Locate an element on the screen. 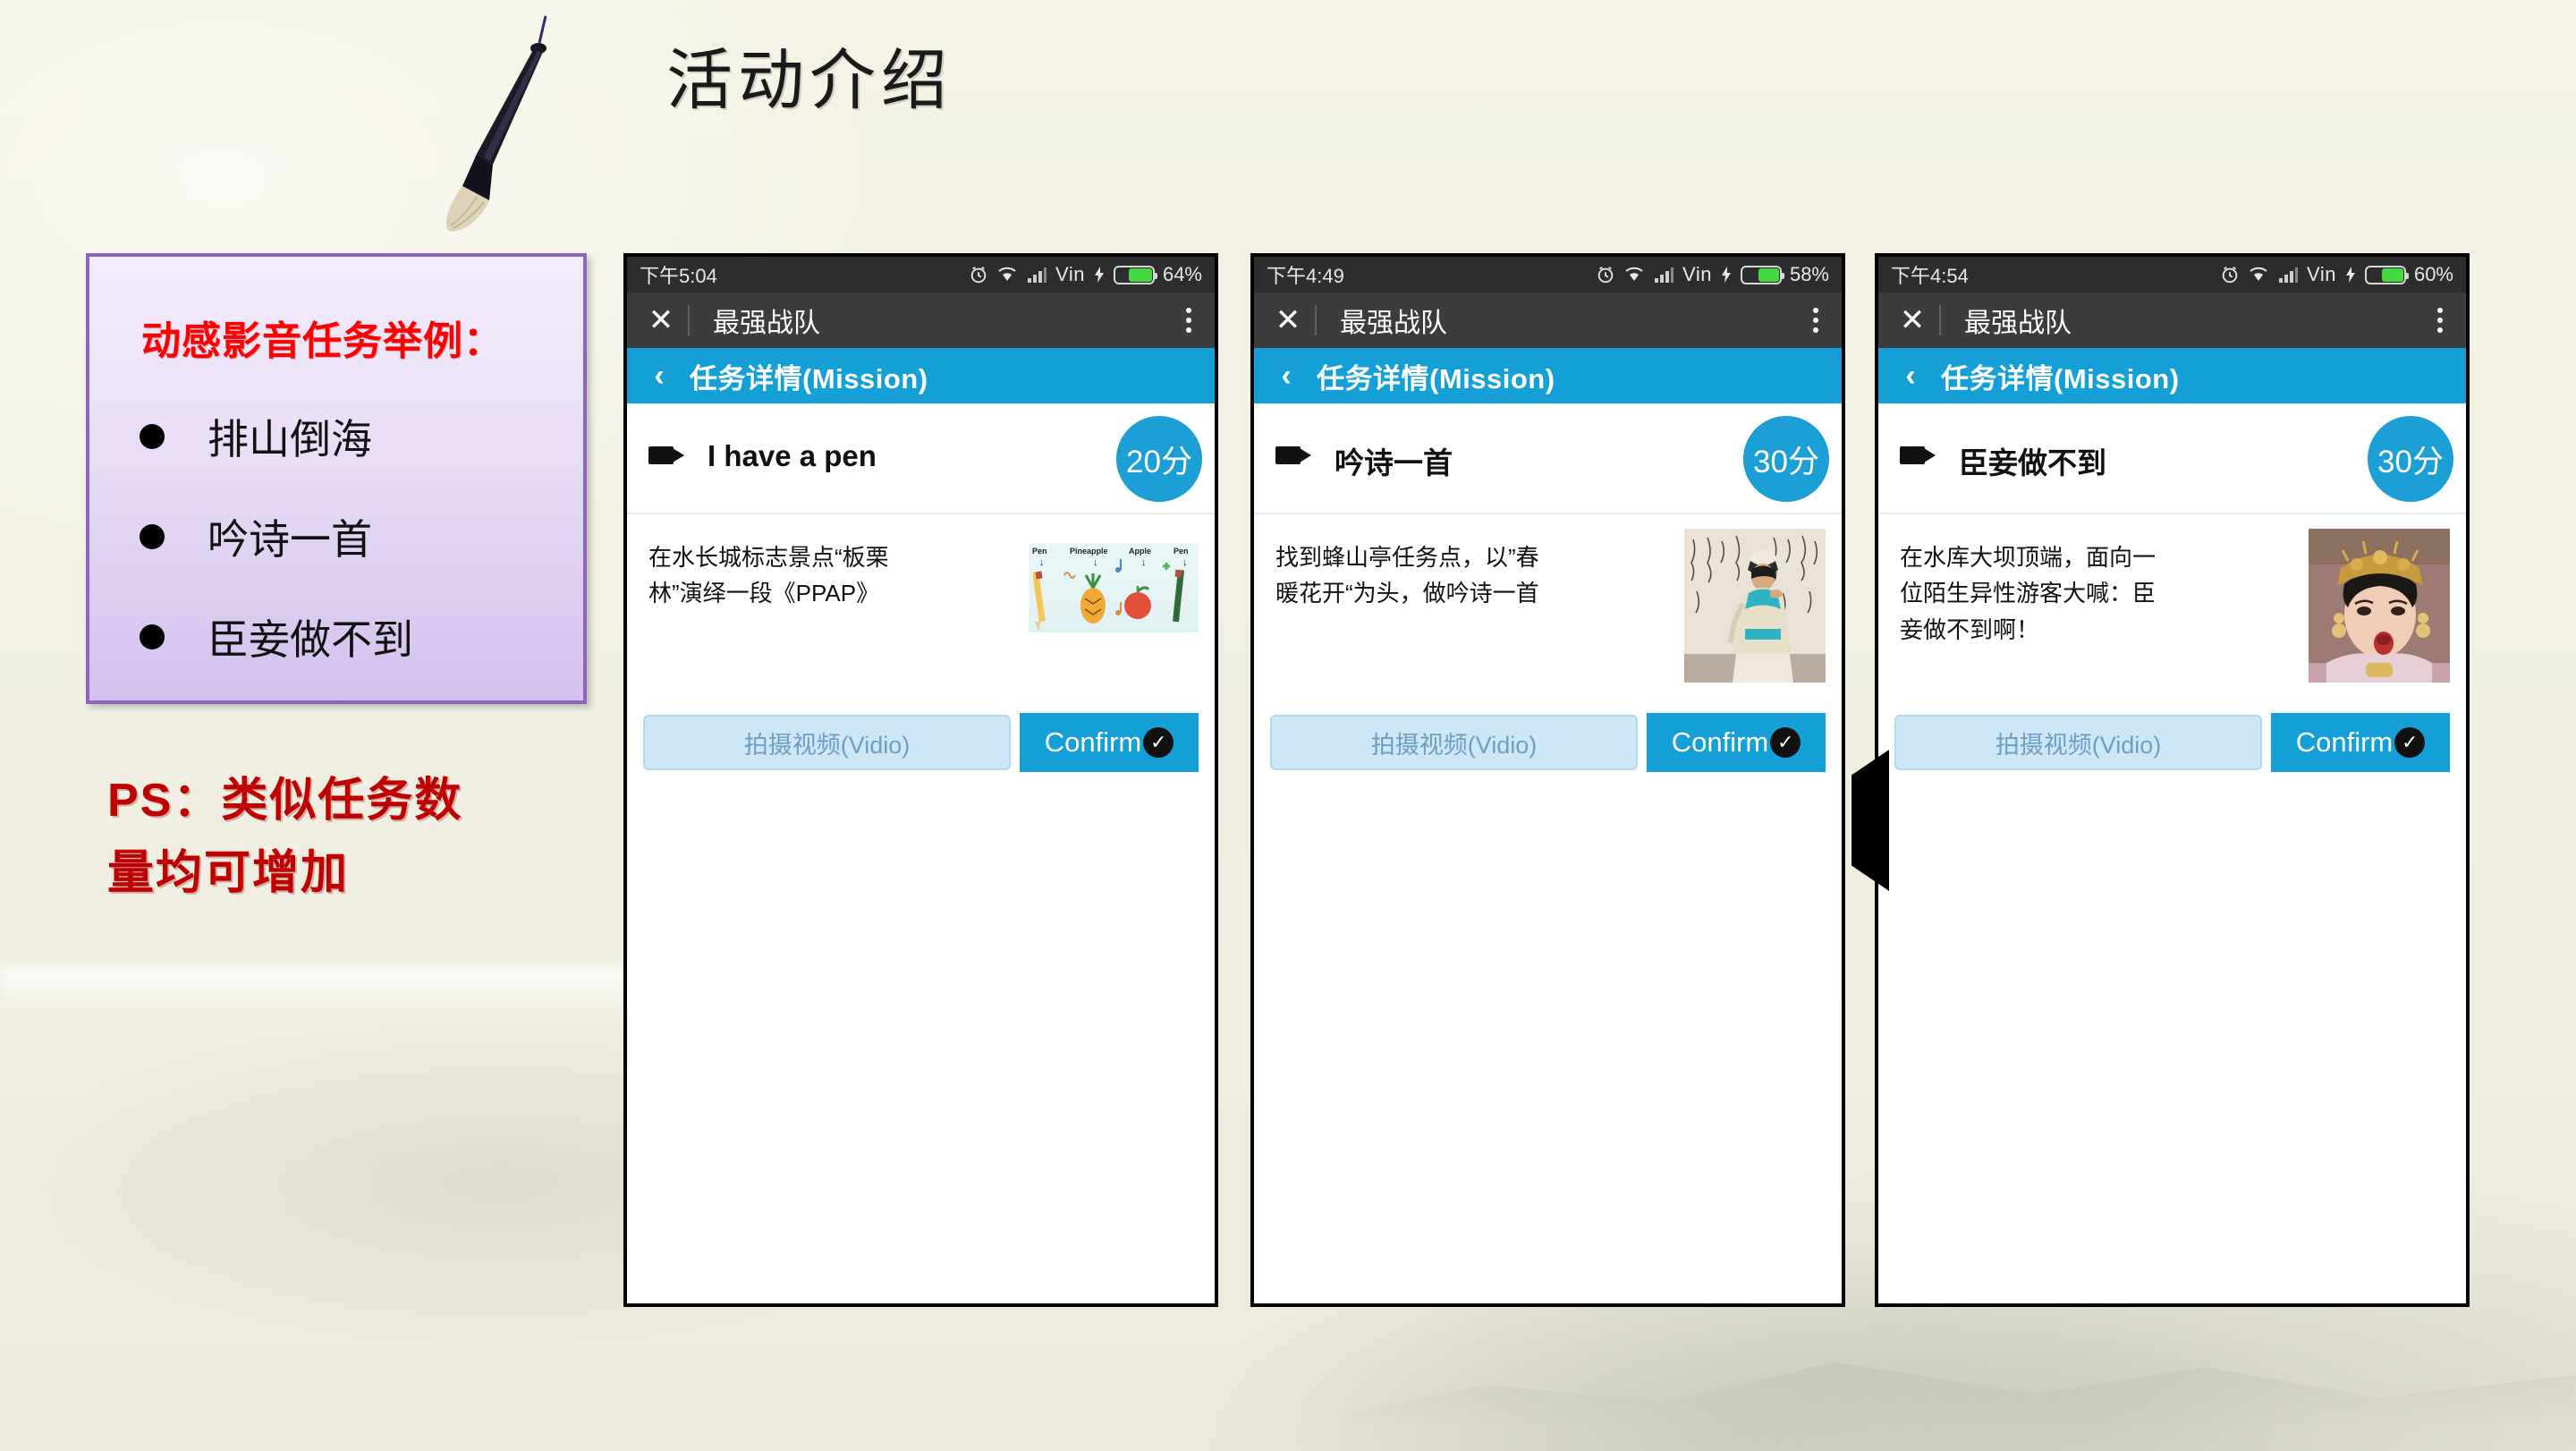 This screenshot has width=2576, height=1451. task-header: 臣妾做不到 30分 is located at coordinates (2172, 458).